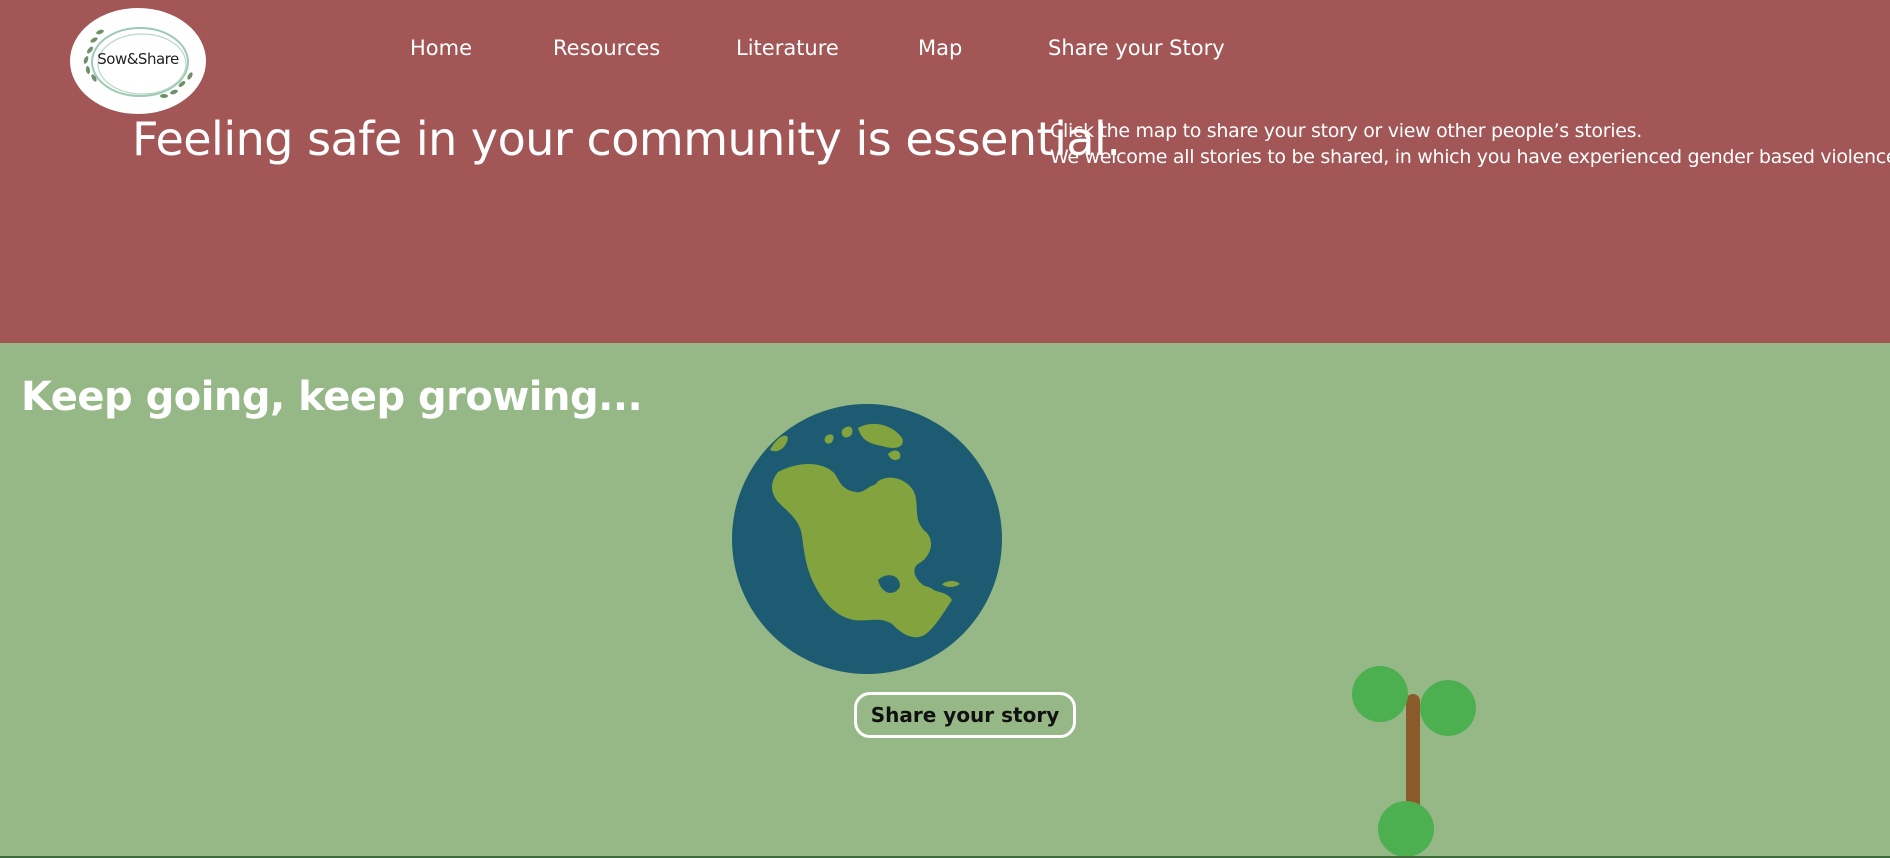  Describe the element at coordinates (606, 48) in the screenshot. I see `nav-resources: Resources` at that location.